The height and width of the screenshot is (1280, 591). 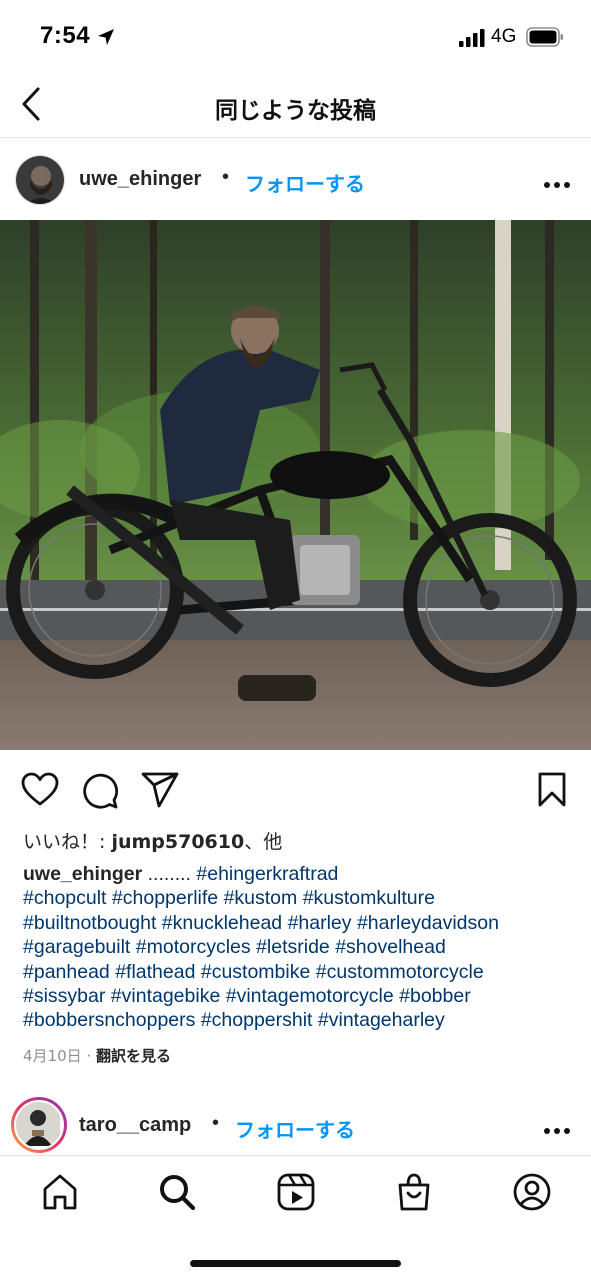 I want to click on hashtag: #panhead, so click(x=66, y=972).